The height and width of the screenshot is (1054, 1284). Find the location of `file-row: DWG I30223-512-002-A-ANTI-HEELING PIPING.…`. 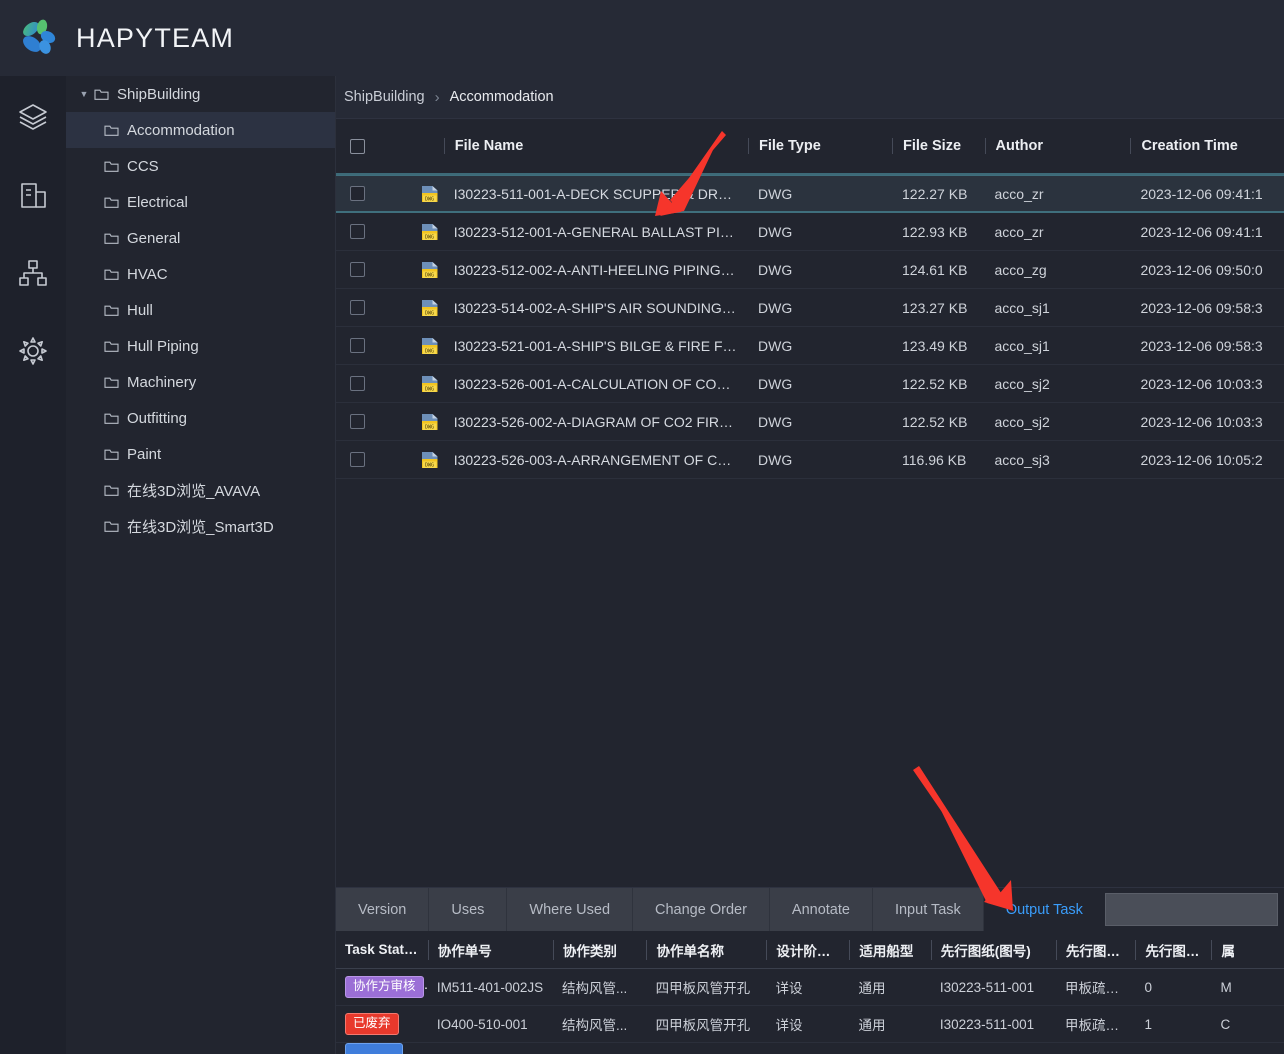

file-row: DWG I30223-512-002-A-ANTI-HEELING PIPING.… is located at coordinates (810, 270).